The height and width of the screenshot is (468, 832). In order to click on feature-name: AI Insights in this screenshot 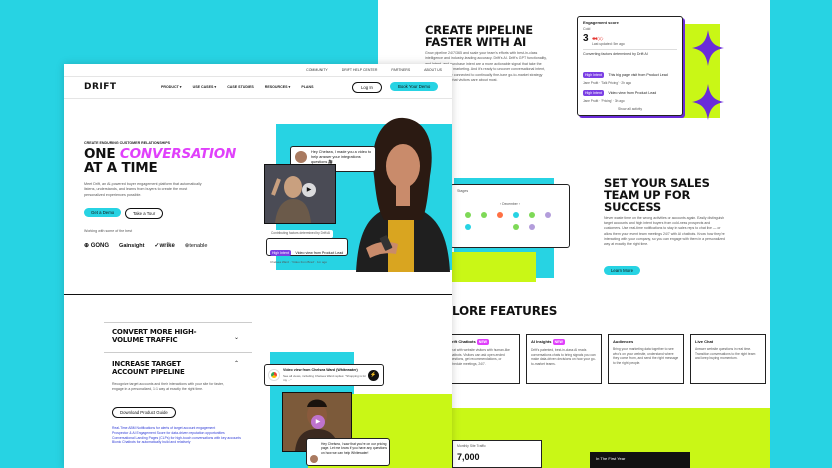, I will do `click(541, 341)`.